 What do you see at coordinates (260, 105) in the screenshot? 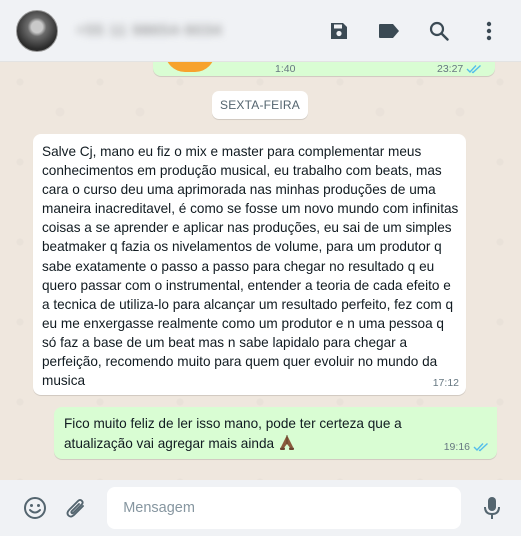
I see `date-separator: SEXTA-FEIRA` at bounding box center [260, 105].